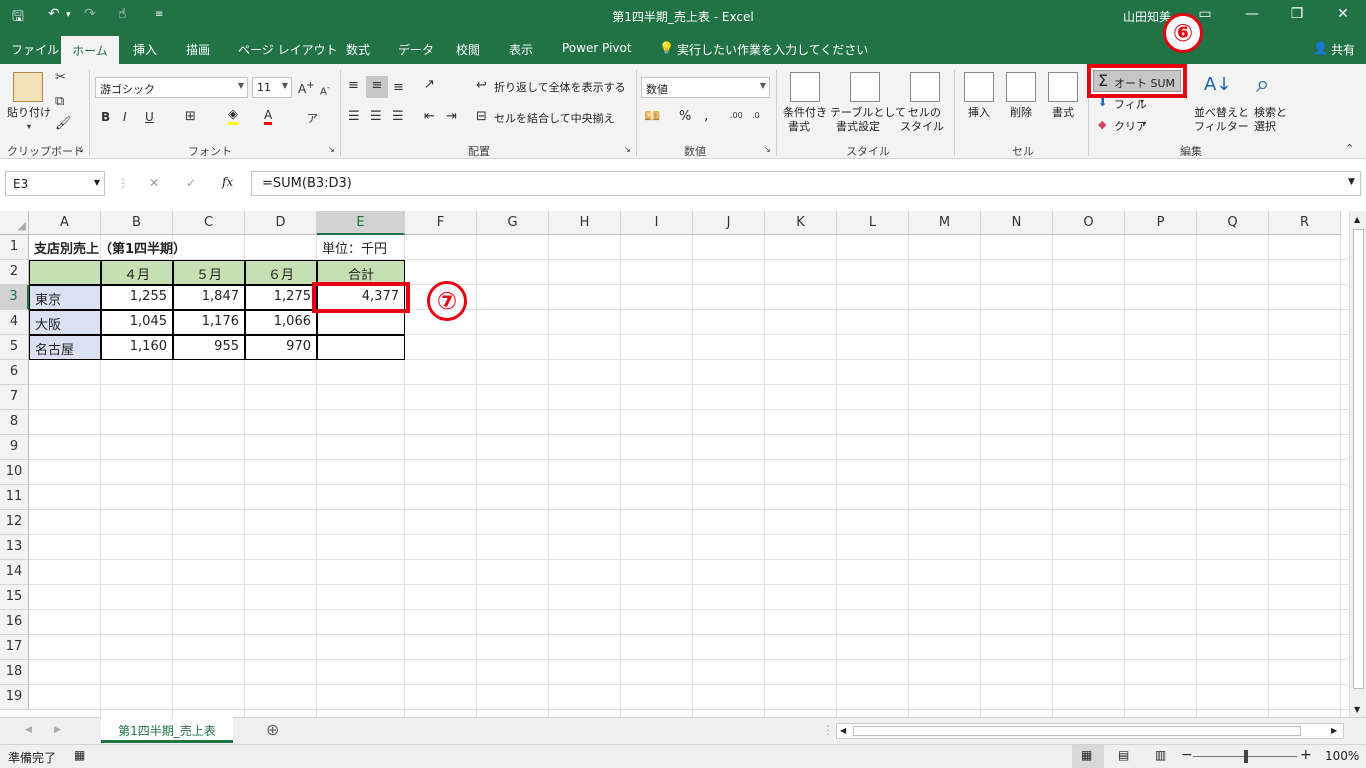 This screenshot has width=1366, height=768. I want to click on paste-dropdown-icon: ▾, so click(29, 126).